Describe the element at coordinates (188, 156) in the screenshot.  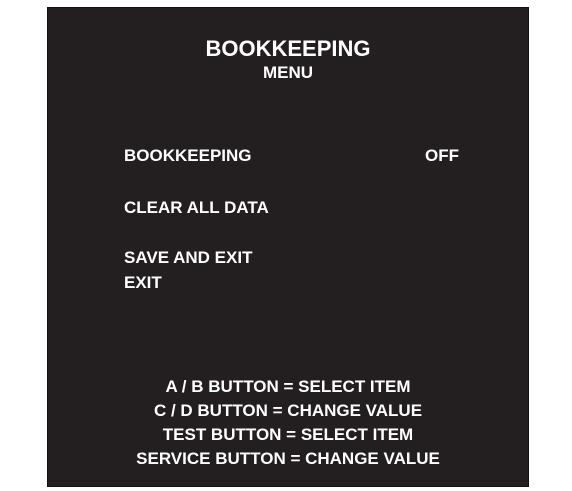
I see `menu-item-bookkeeping: BOOKKEEPING` at that location.